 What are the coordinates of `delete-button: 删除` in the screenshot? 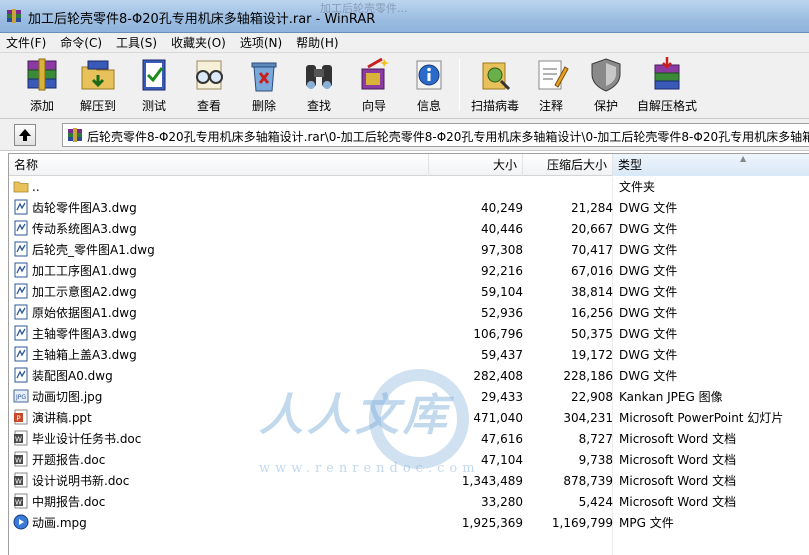 It's located at (264, 86).